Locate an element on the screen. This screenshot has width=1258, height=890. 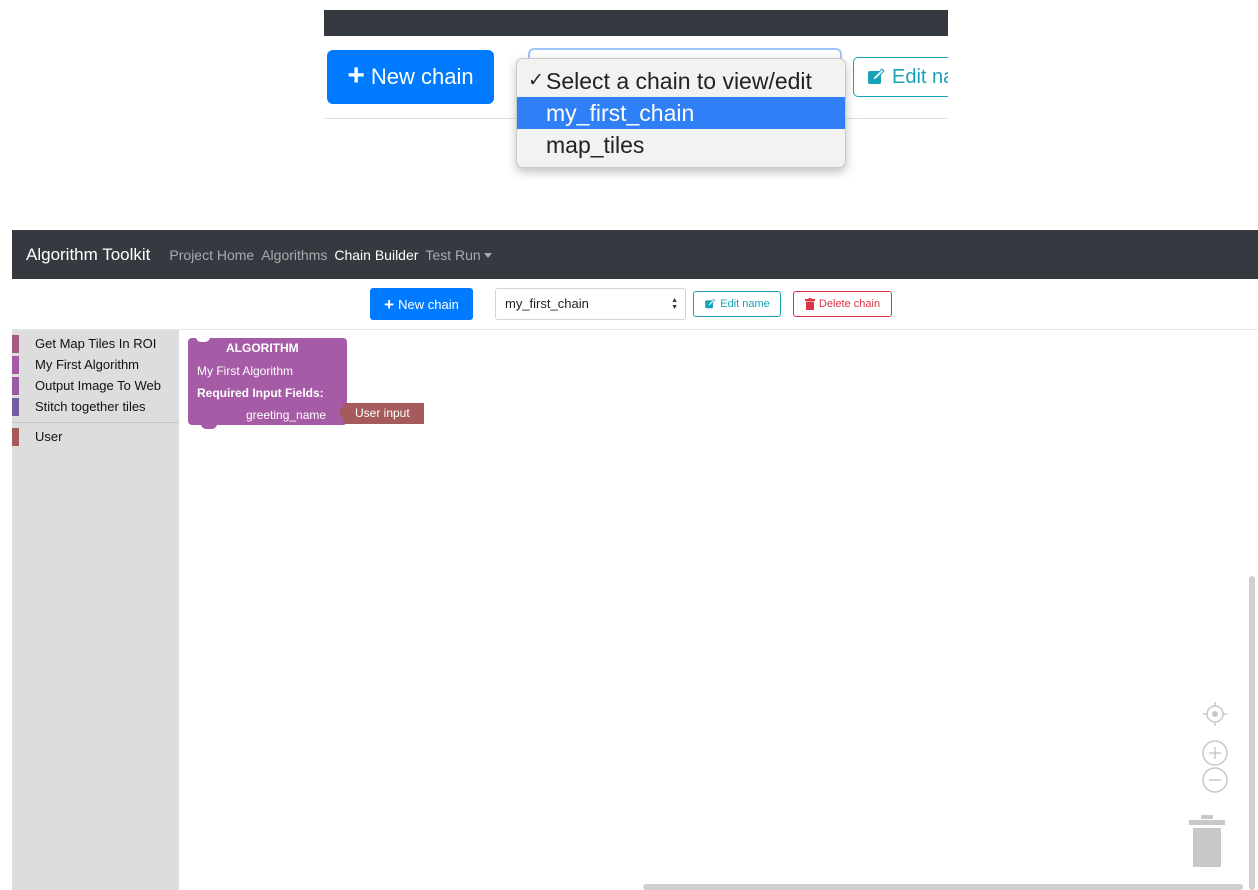
chain-select-value: my_first_chain is located at coordinates (547, 303).